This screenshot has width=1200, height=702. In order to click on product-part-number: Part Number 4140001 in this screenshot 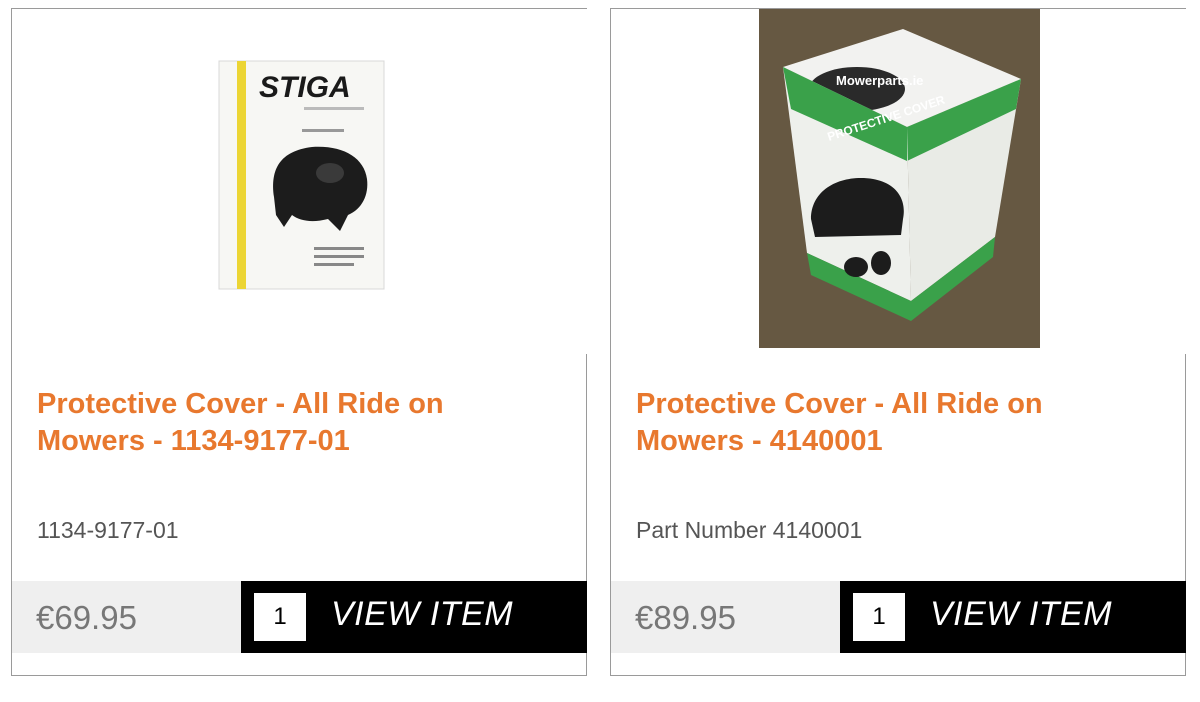, I will do `click(749, 530)`.